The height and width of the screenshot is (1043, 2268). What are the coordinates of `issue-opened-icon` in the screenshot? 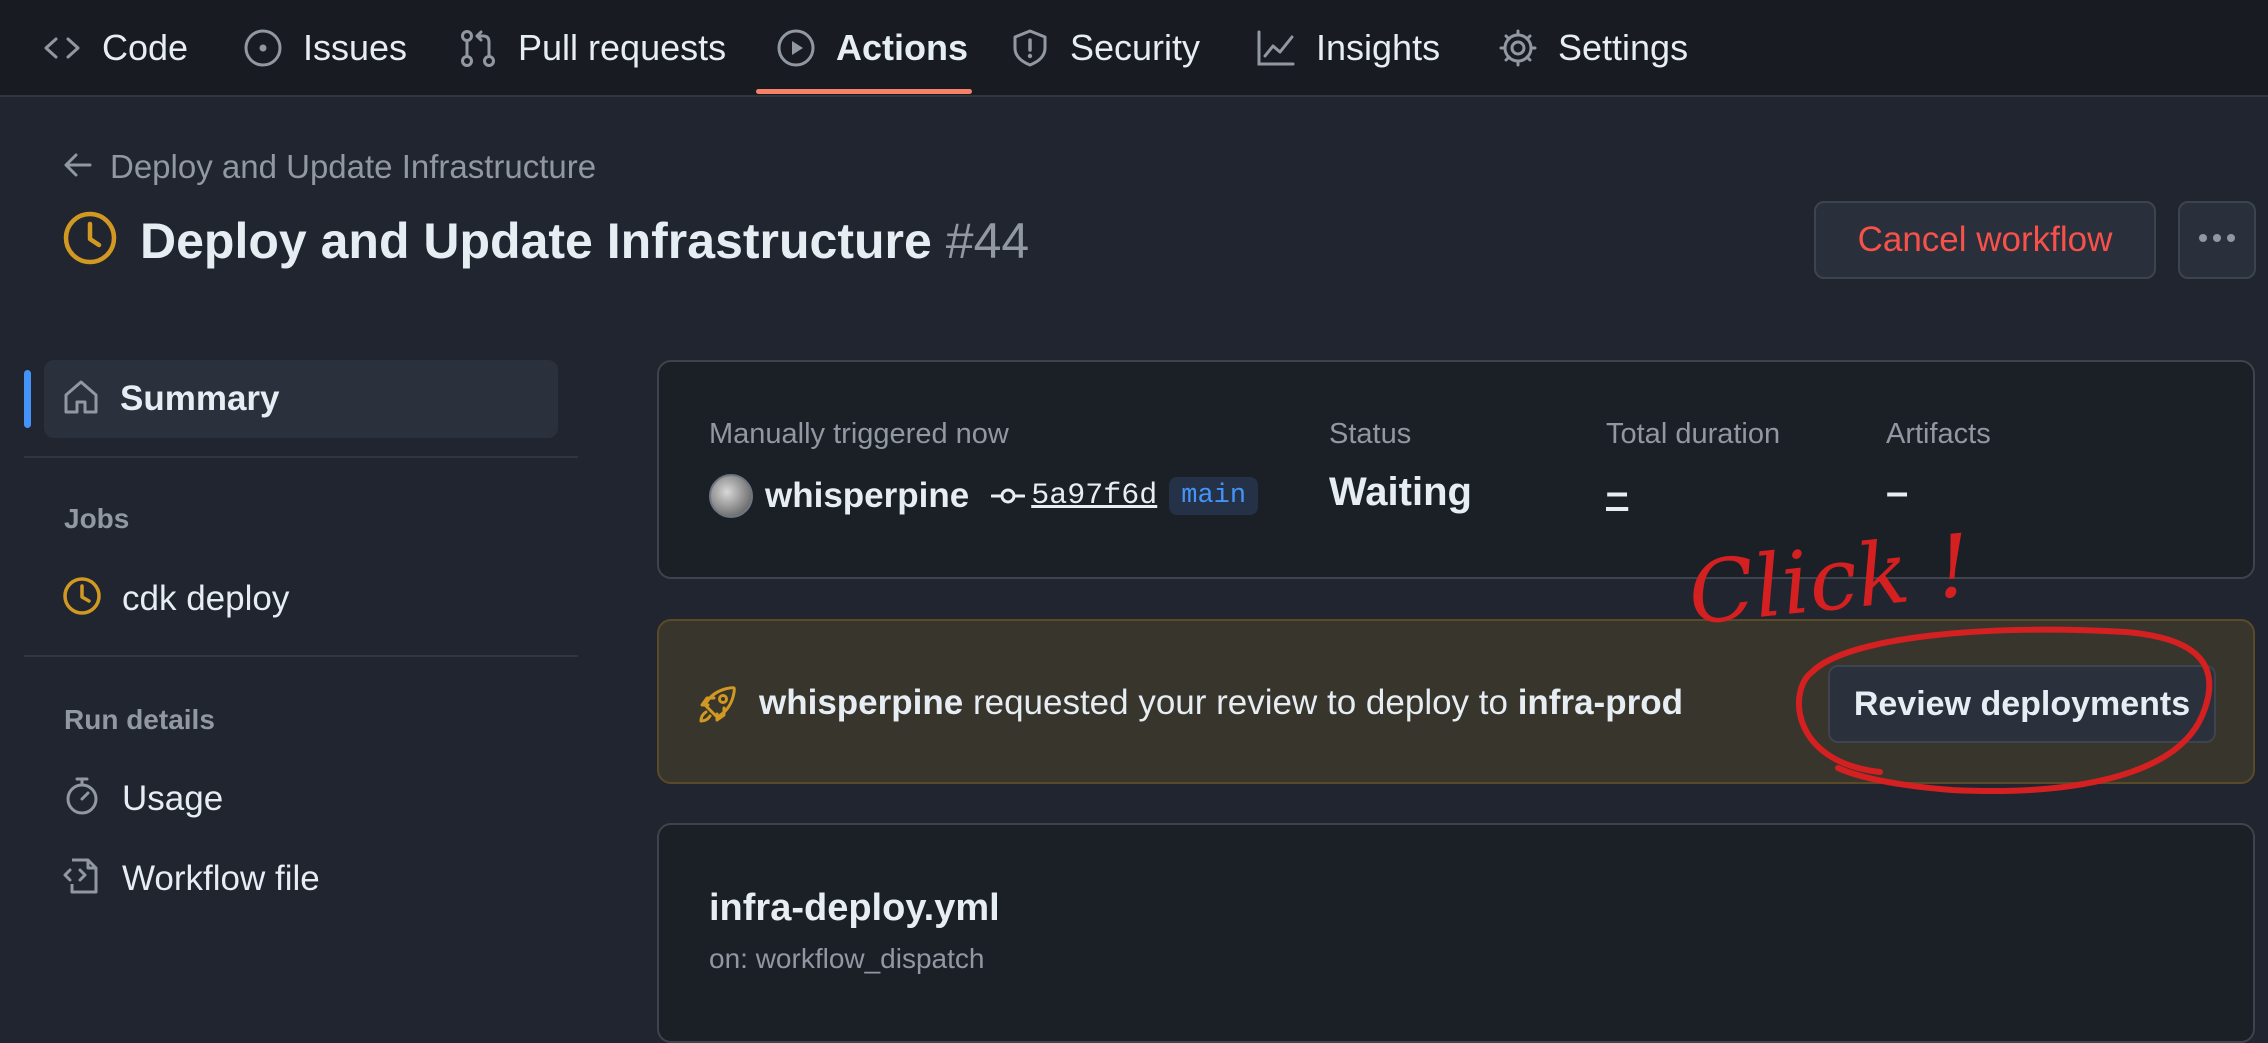 It's located at (263, 48).